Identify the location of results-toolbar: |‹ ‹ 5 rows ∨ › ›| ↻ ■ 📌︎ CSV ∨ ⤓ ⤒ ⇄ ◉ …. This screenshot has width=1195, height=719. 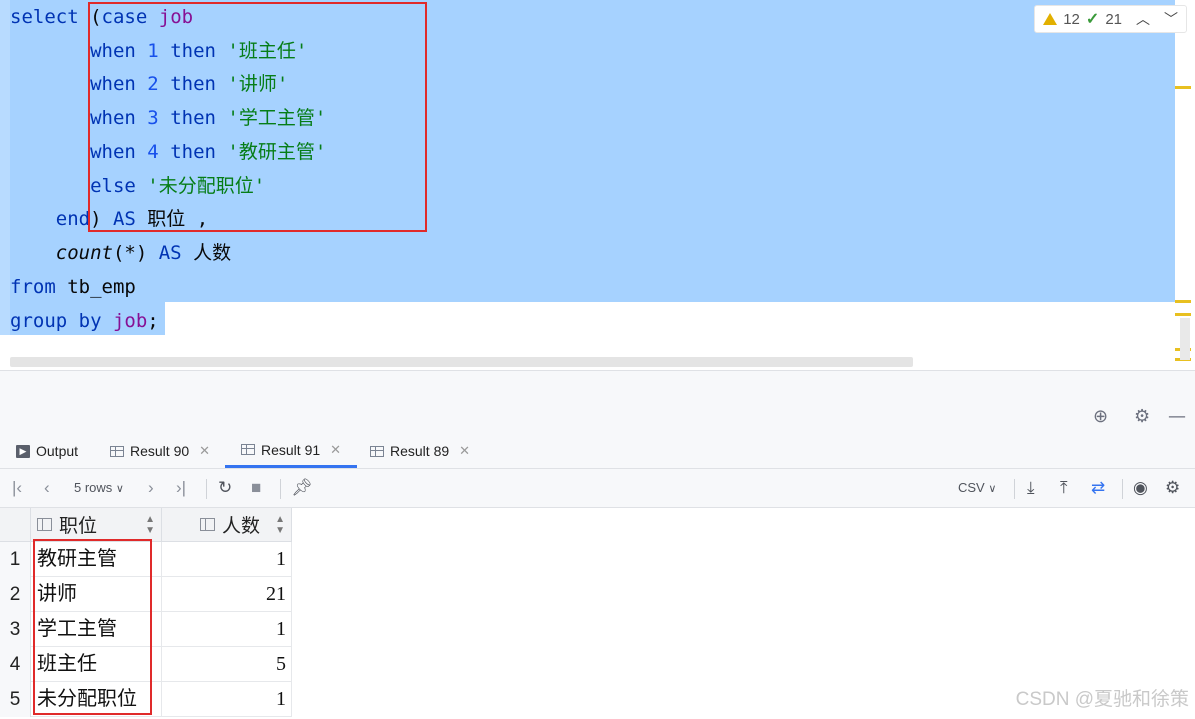
(597, 488).